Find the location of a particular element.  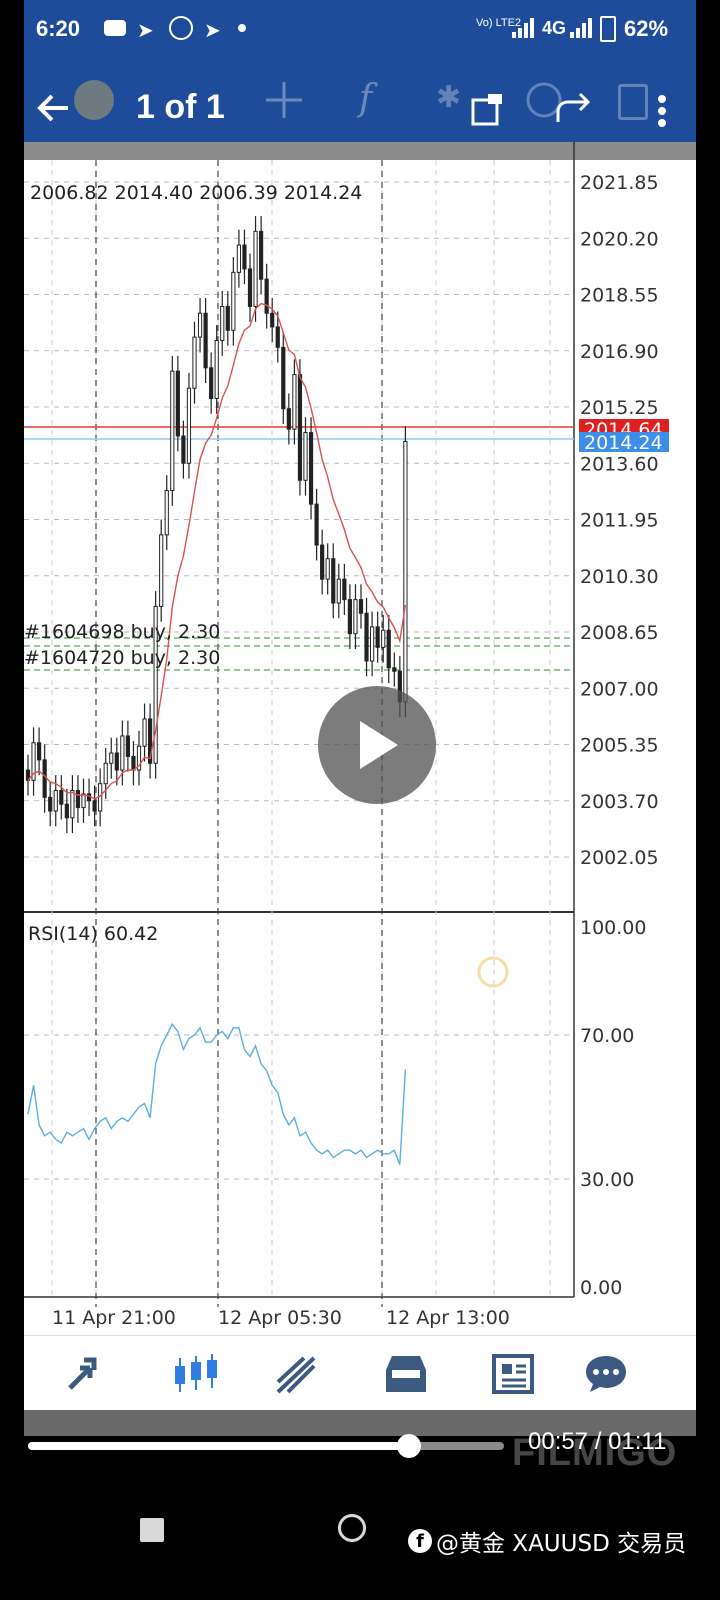

chat-icon is located at coordinates (606, 1374).